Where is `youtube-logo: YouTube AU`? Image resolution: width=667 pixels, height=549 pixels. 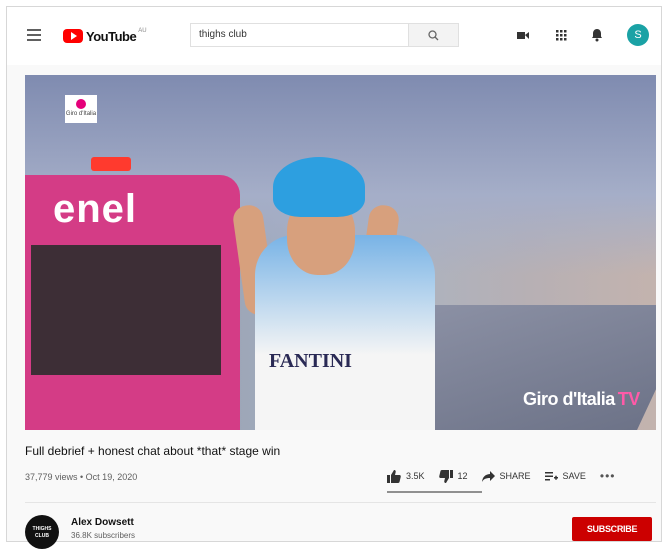
youtube-logo: YouTube AU is located at coordinates (105, 36).